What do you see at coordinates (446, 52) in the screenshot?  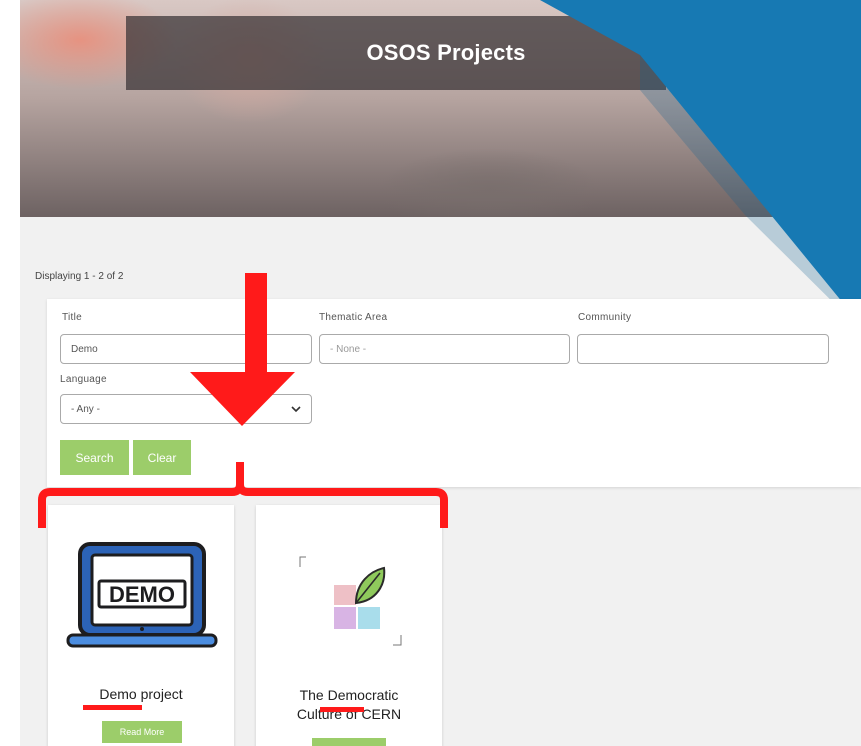 I see `page-title: OSOS Projects` at bounding box center [446, 52].